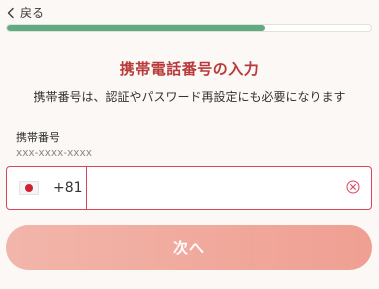 The height and width of the screenshot is (289, 379). Describe the element at coordinates (189, 97) in the screenshot. I see `page-description: 携帯番号は、認証やパスワード再設定にも必要になります` at that location.